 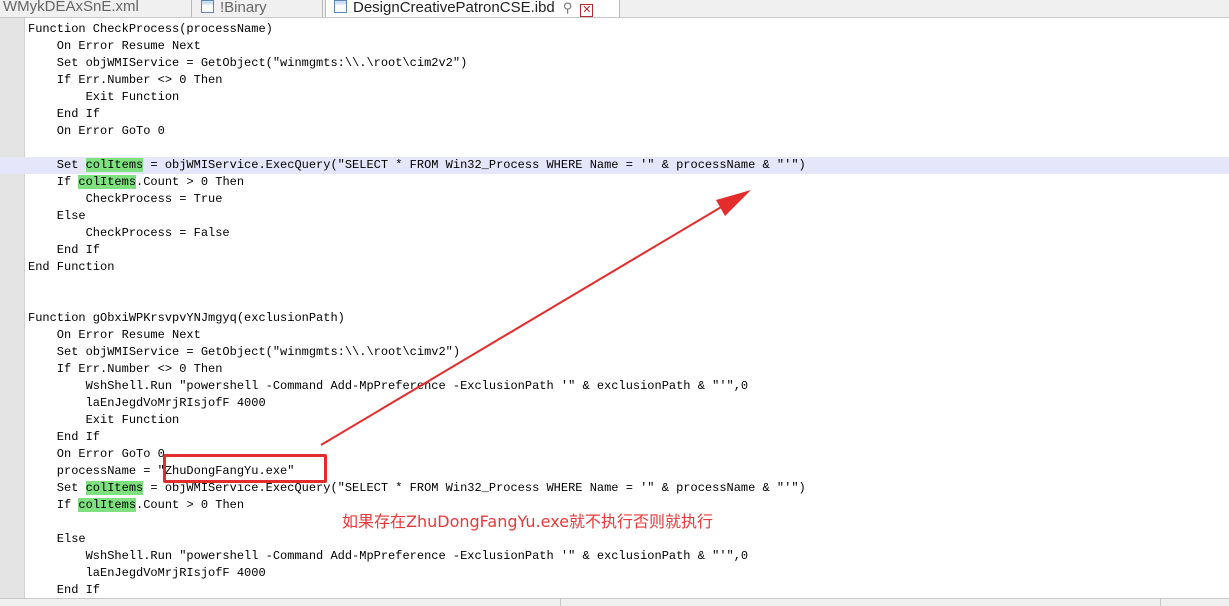 I want to click on annotation-note: 如果存在ZhuDongFangYu.exe就不执行否则就执行, so click(x=528, y=521).